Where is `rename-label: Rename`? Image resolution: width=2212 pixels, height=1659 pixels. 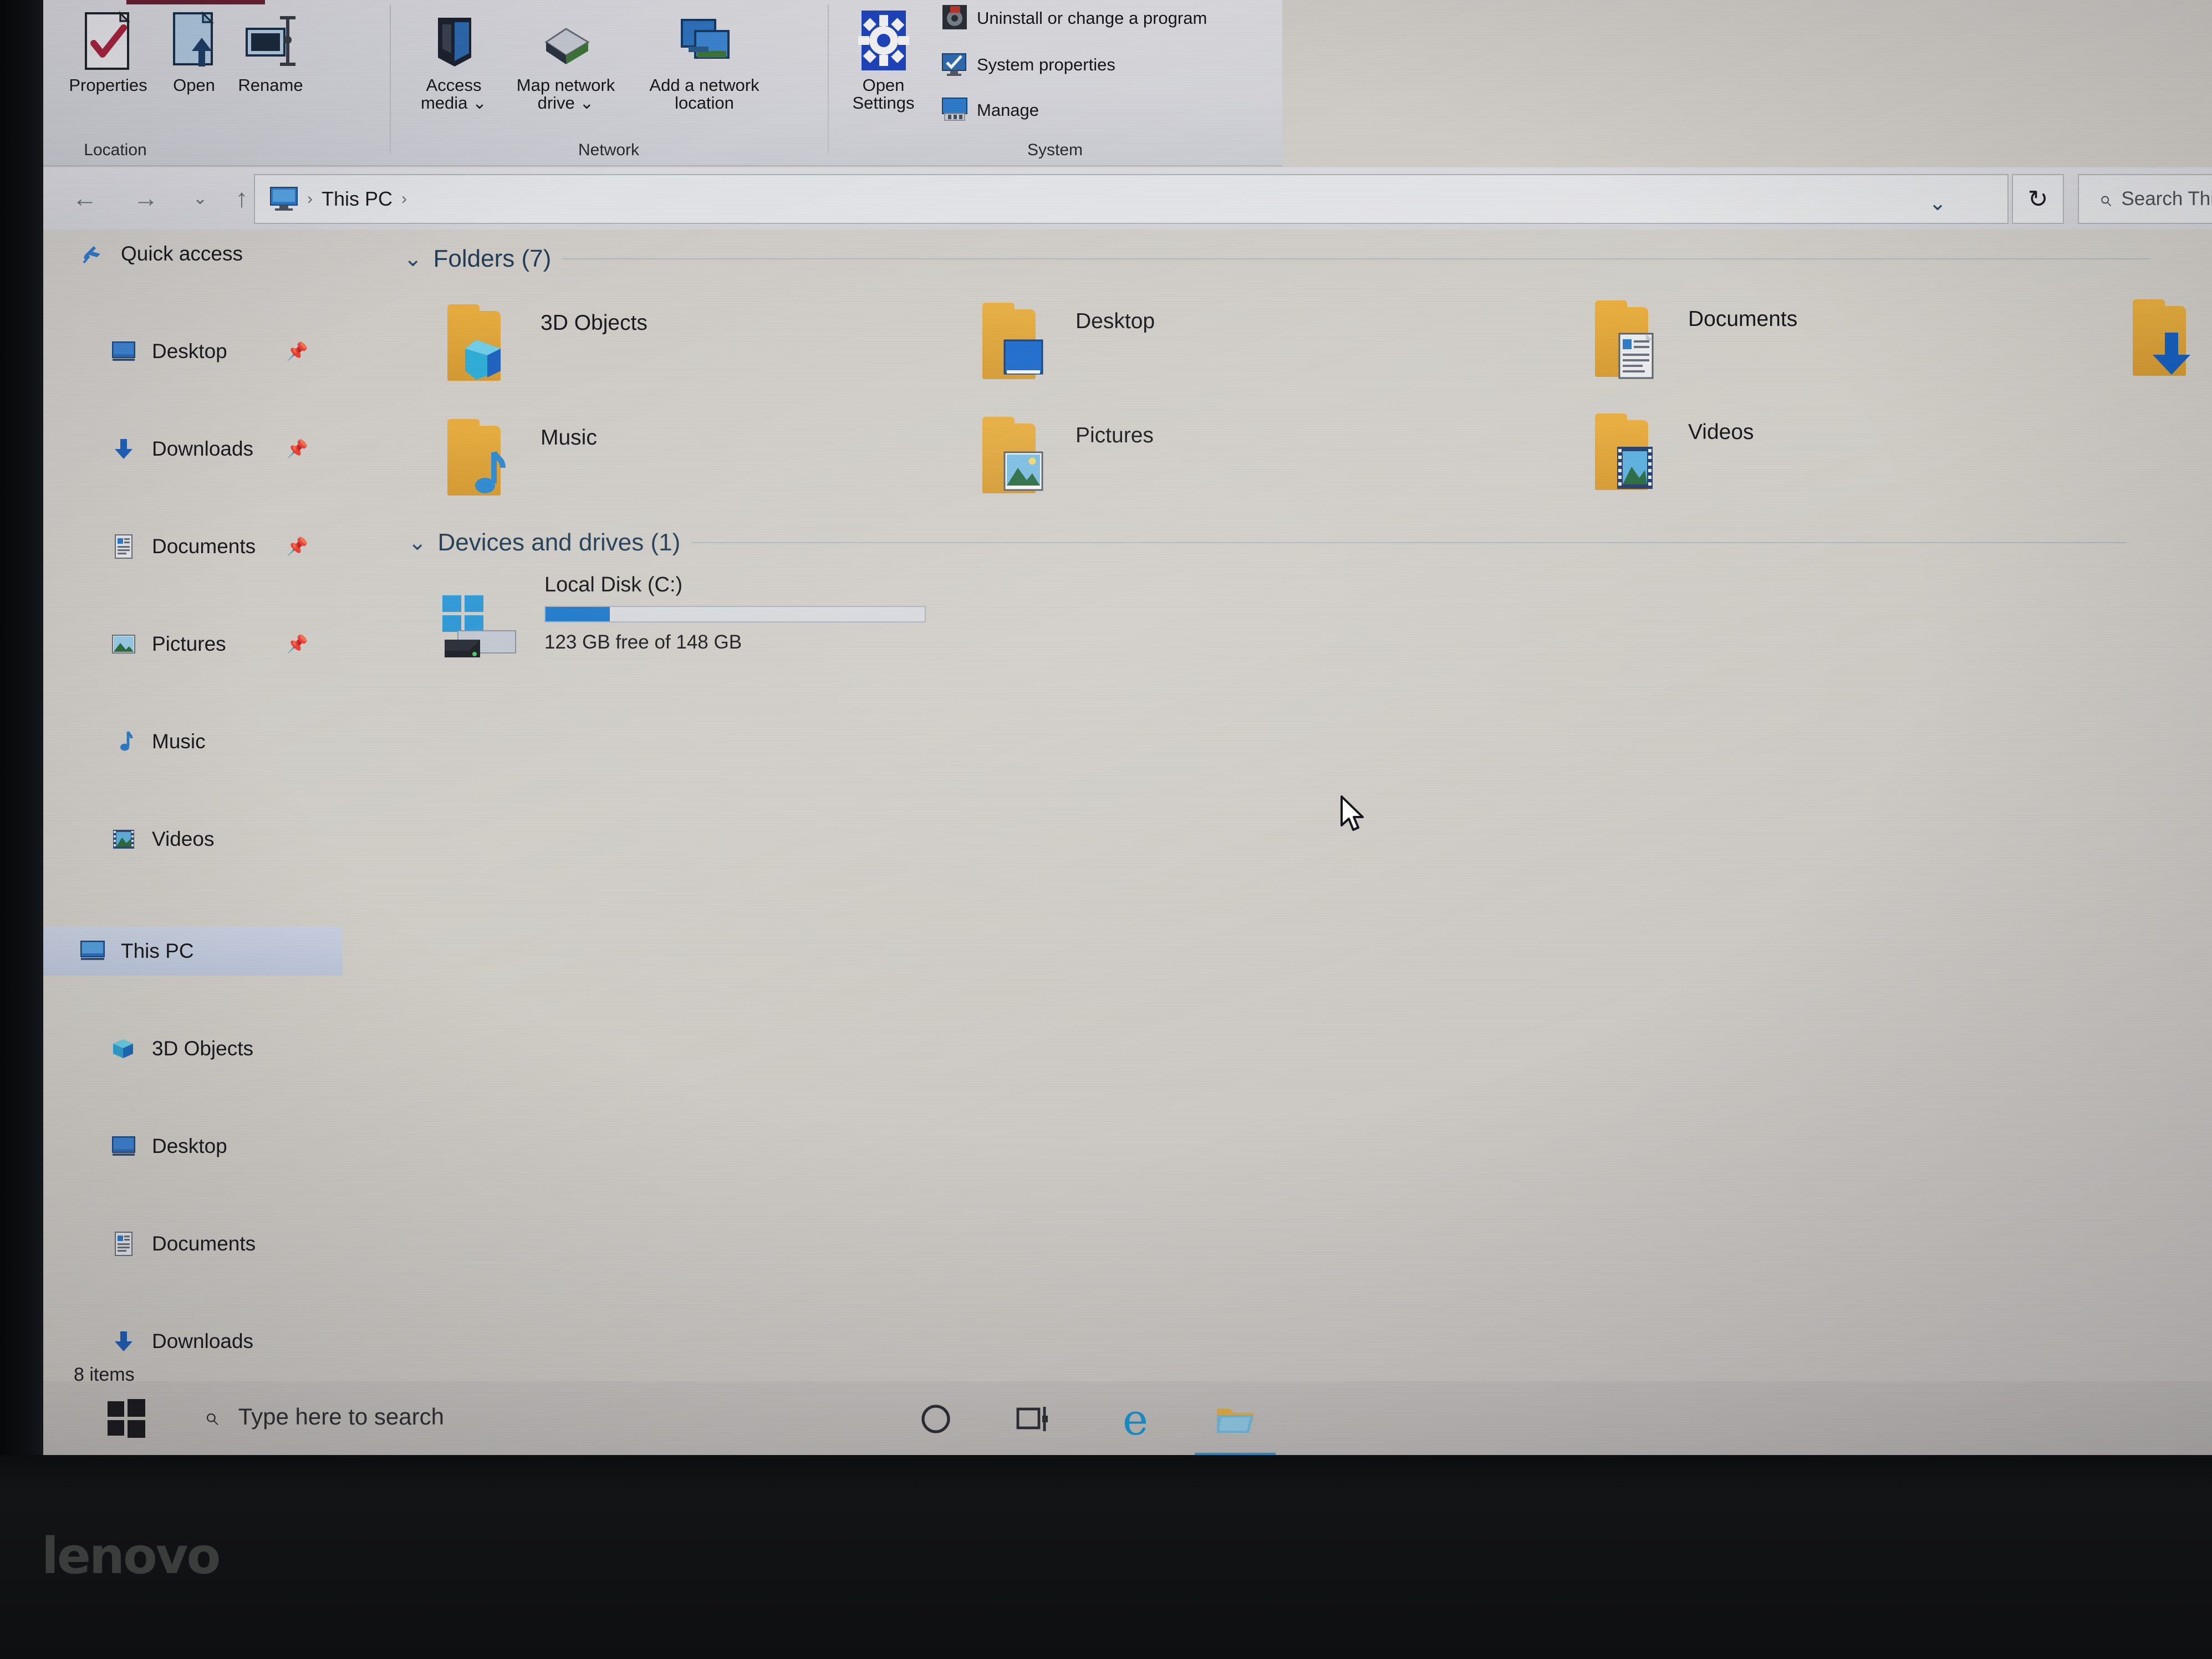 rename-label: Rename is located at coordinates (270, 85).